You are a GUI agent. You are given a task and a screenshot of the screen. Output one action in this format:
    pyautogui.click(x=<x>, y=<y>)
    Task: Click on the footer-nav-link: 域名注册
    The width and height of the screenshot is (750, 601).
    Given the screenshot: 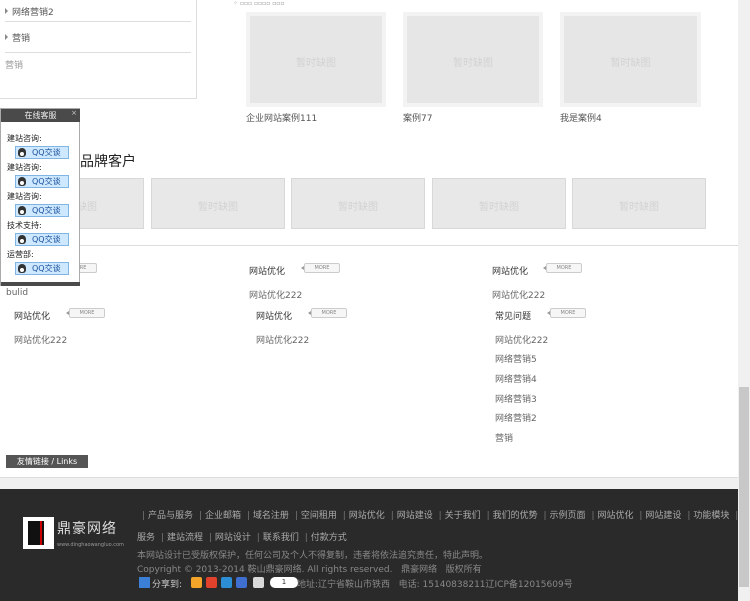 What is the action you would take?
    pyautogui.click(x=271, y=516)
    